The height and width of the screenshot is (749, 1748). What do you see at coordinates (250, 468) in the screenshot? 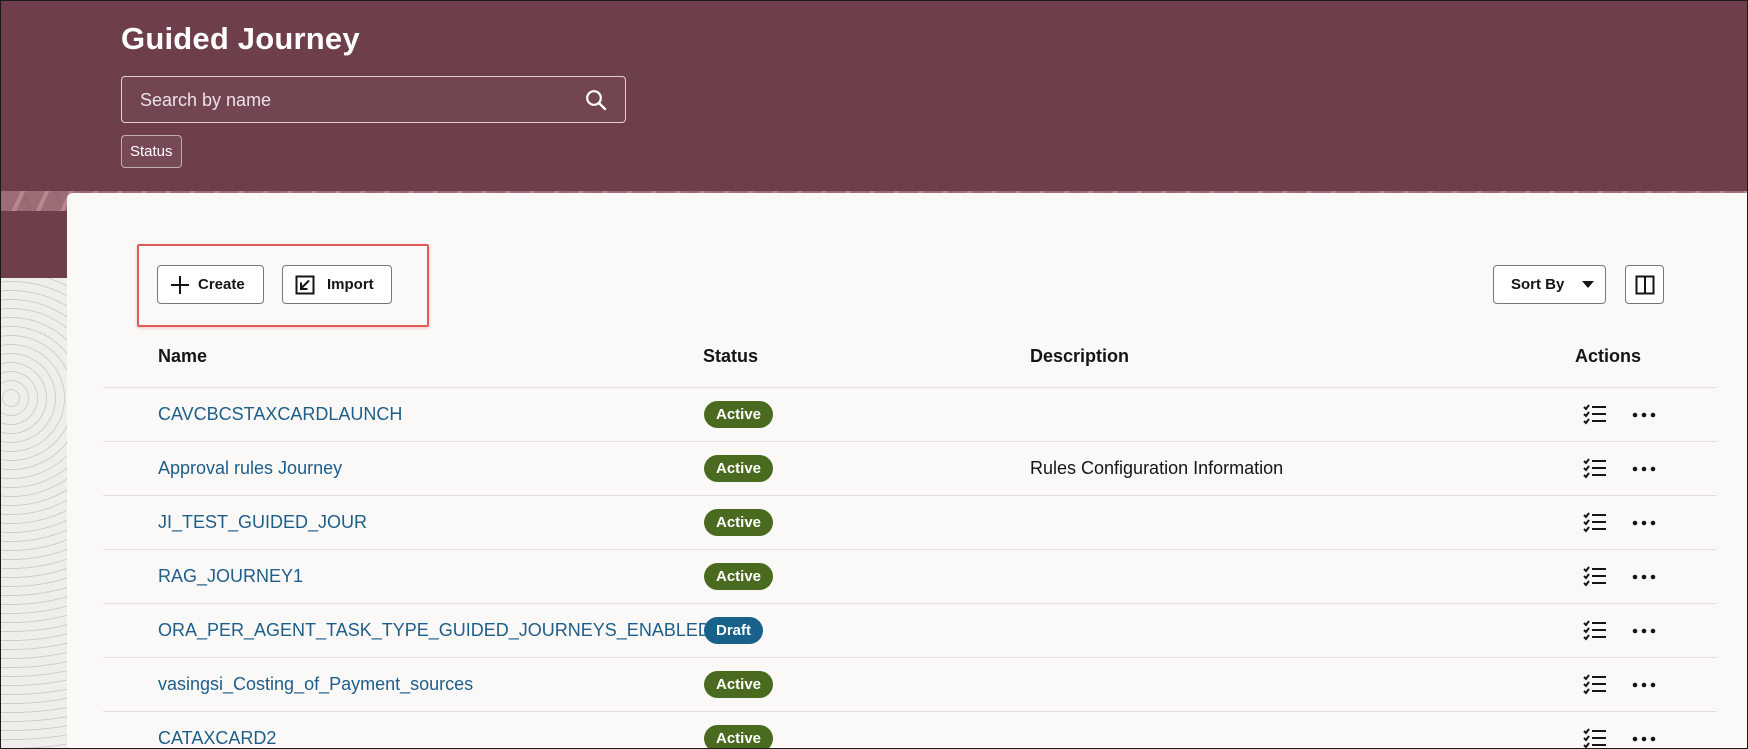
I see `journey-name-link: Approval rules Journey` at bounding box center [250, 468].